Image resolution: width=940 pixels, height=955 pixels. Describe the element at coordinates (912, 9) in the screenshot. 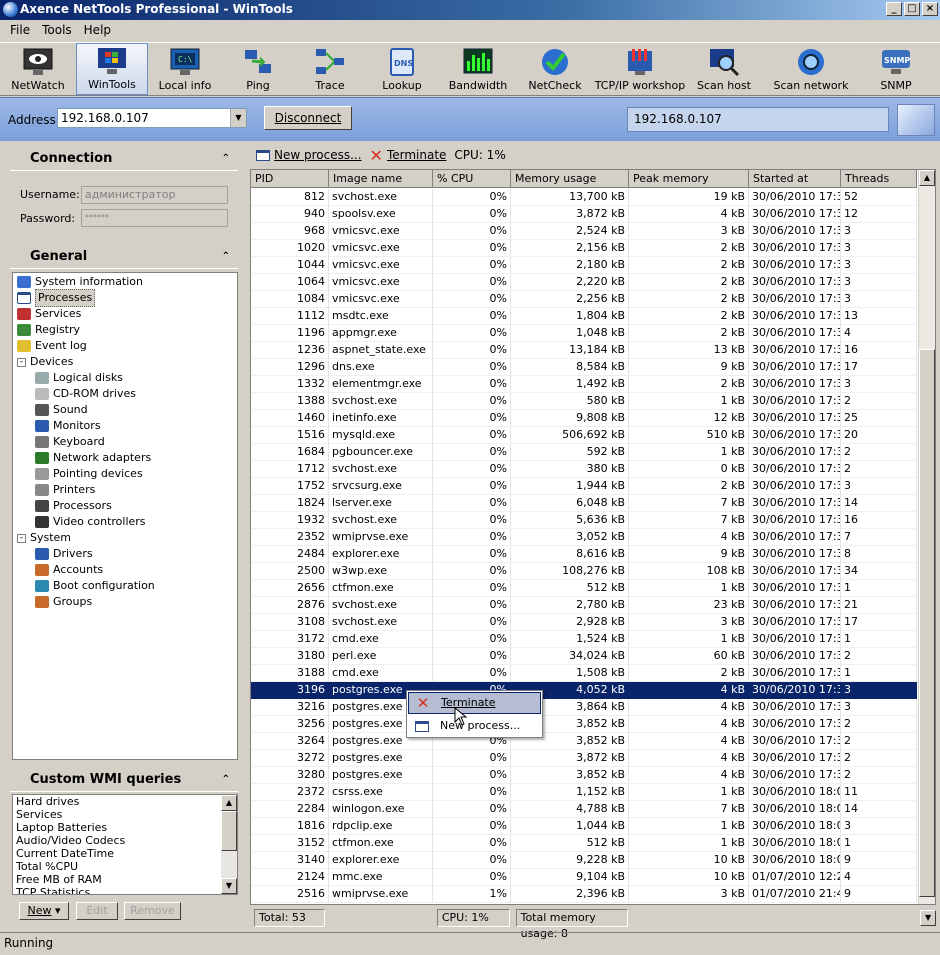

I see `maximize-button: □` at that location.